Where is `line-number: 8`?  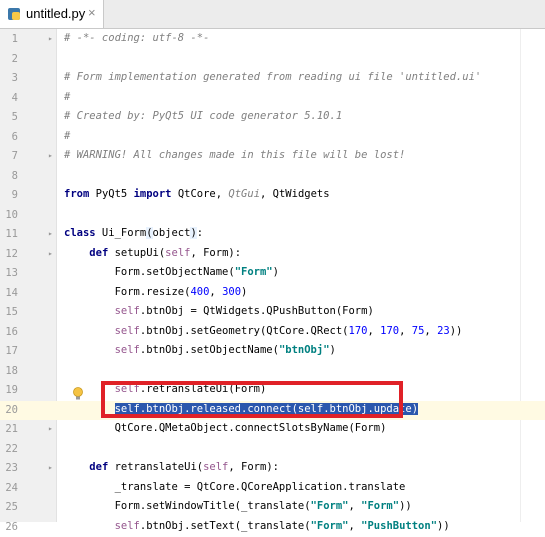
line-number: 8 is located at coordinates (9, 176).